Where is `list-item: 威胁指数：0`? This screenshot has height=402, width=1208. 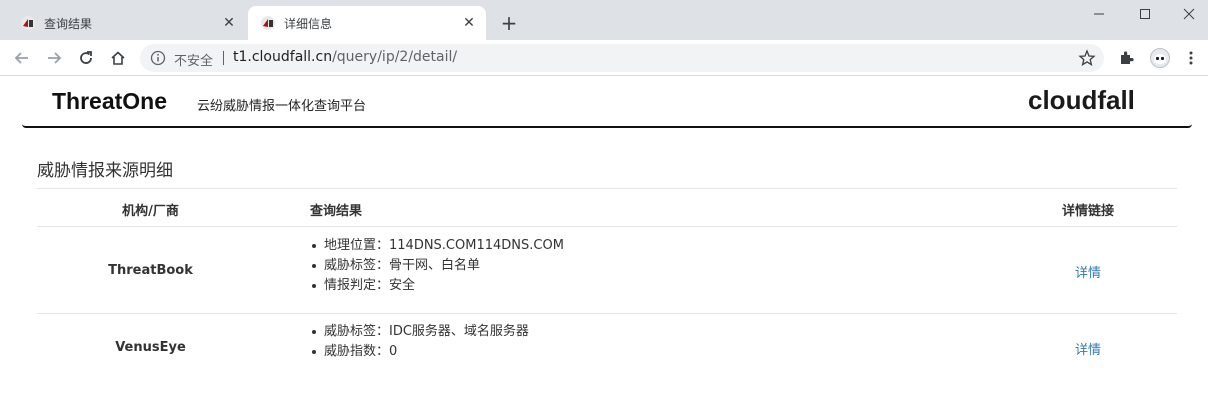 list-item: 威胁指数：0 is located at coordinates (419, 352).